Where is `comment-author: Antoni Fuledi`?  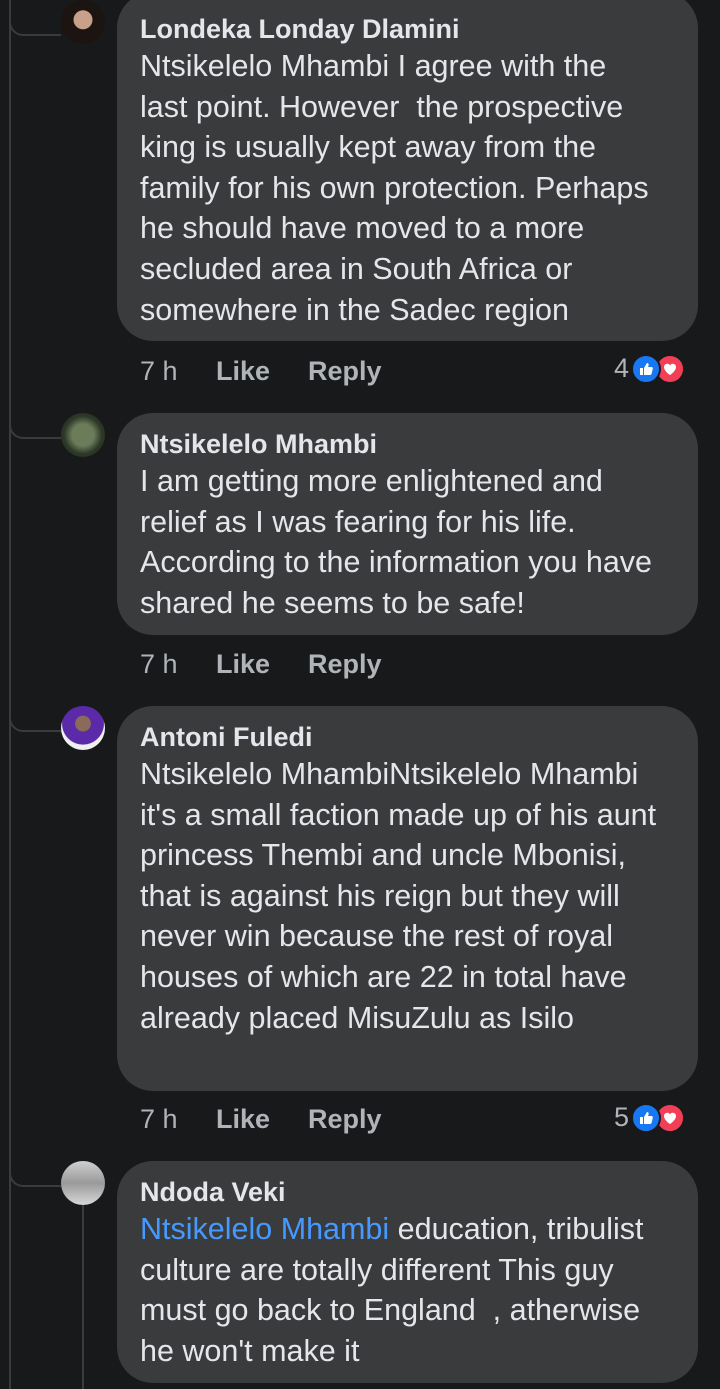 comment-author: Antoni Fuledi is located at coordinates (408, 737).